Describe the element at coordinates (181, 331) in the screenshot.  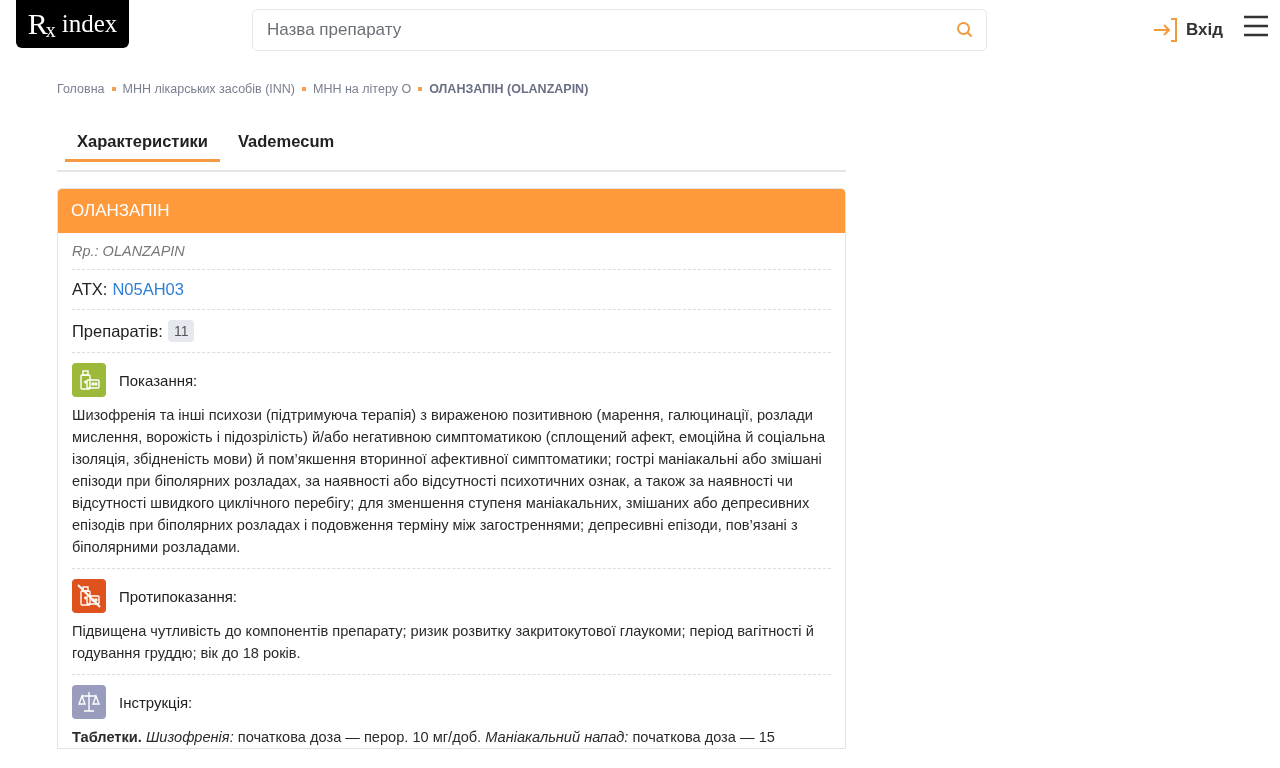
I see `count-badge: 11` at that location.